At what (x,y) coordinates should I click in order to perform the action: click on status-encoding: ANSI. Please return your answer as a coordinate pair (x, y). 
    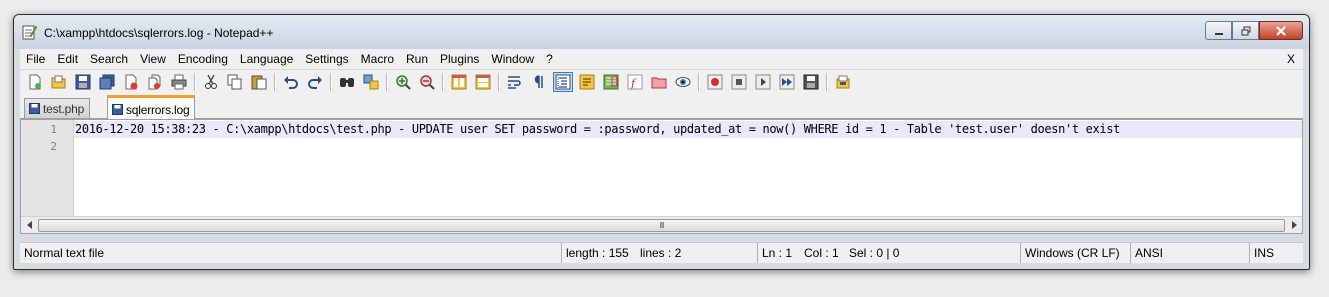
    Looking at the image, I should click on (1146, 253).